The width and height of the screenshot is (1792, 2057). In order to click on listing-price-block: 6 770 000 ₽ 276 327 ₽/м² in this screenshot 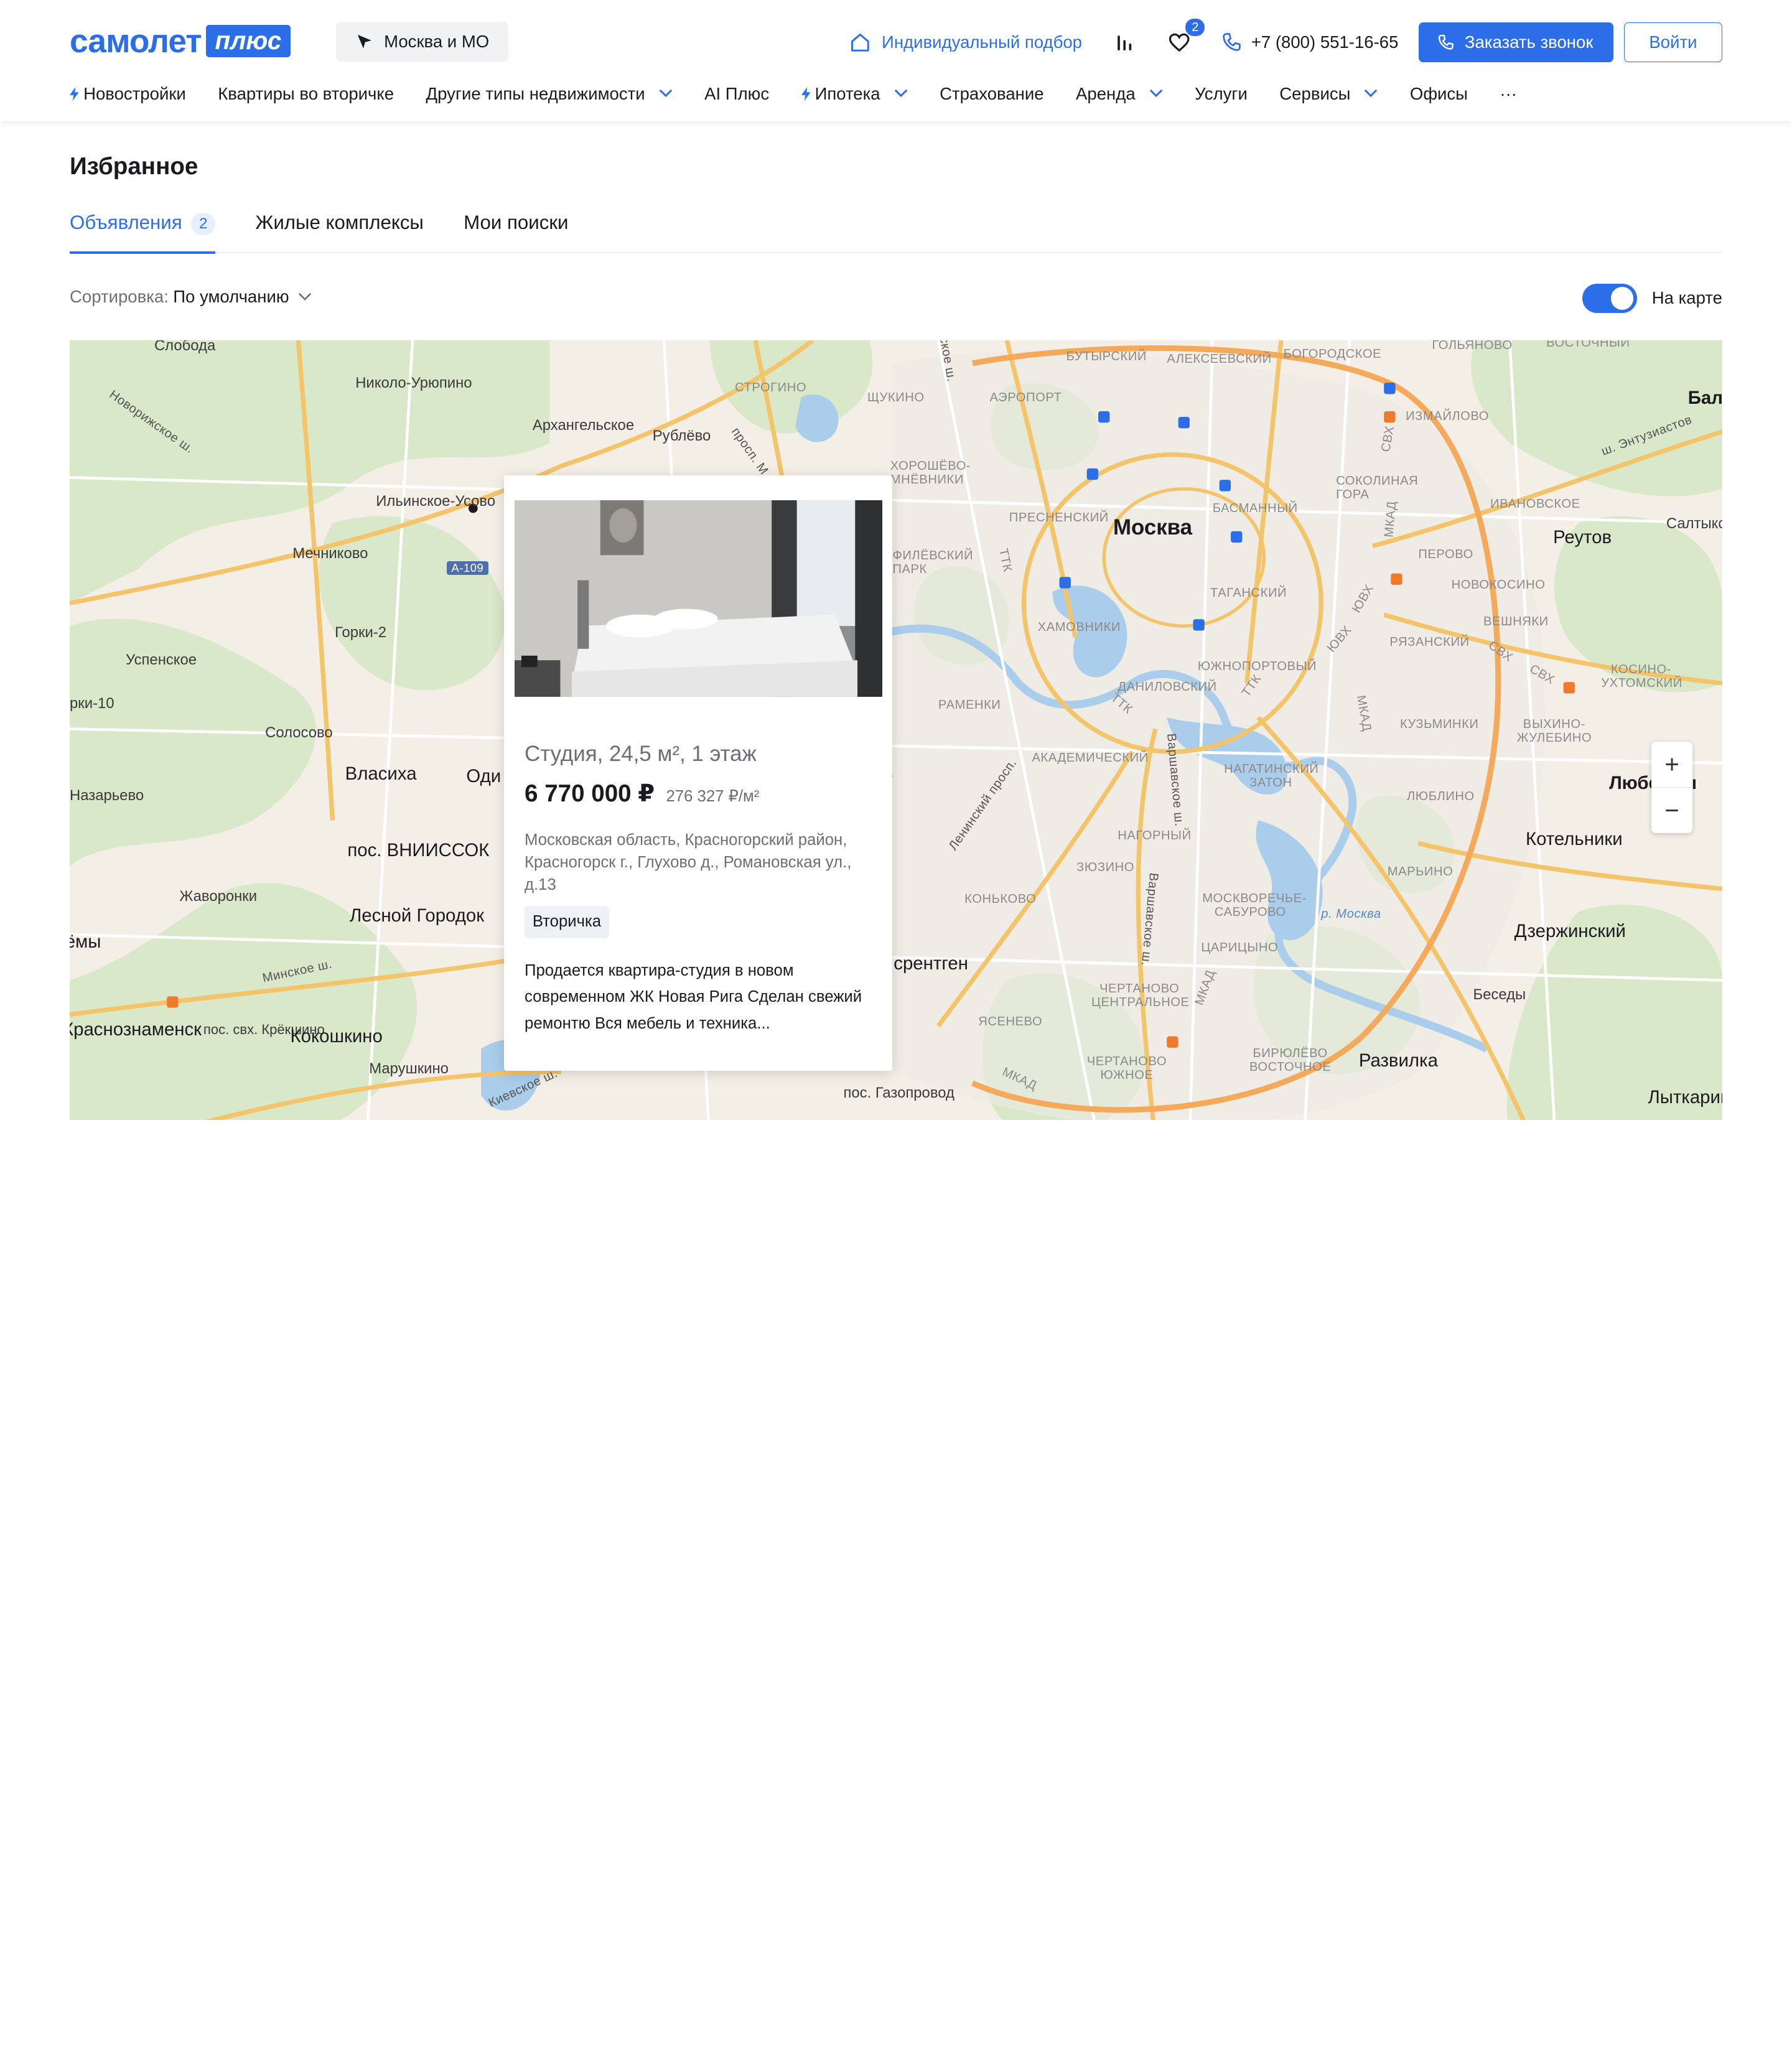, I will do `click(642, 794)`.